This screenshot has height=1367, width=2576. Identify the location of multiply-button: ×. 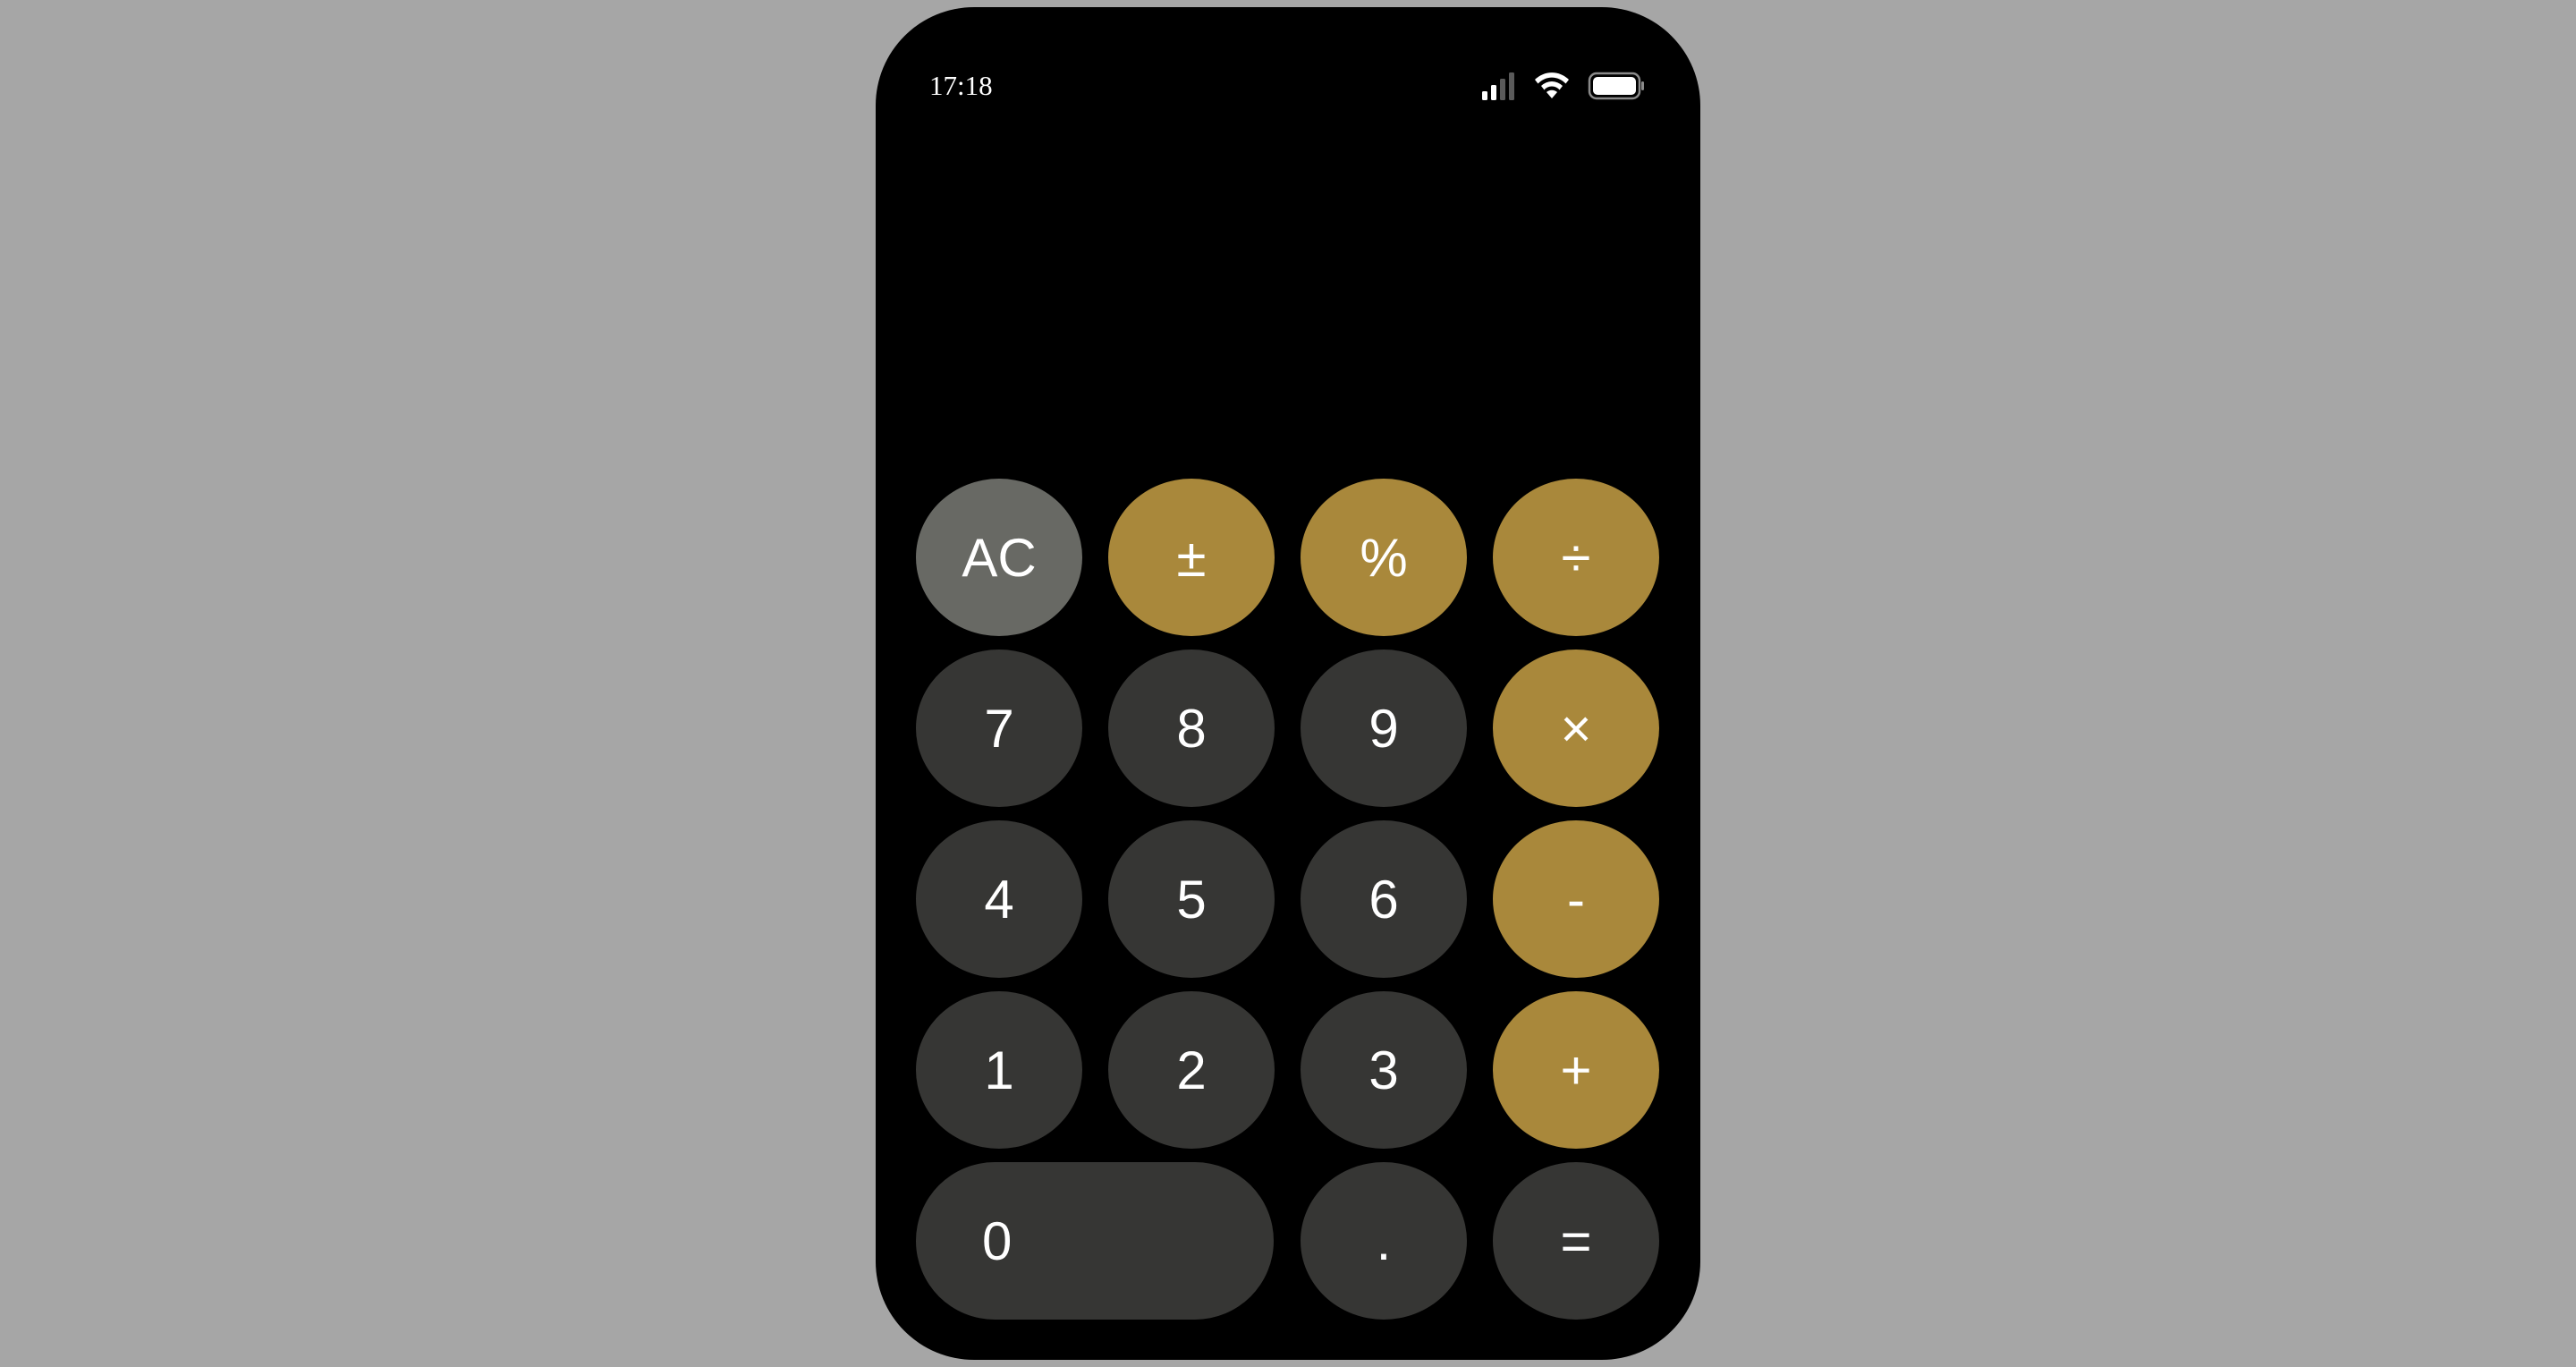
(1576, 729).